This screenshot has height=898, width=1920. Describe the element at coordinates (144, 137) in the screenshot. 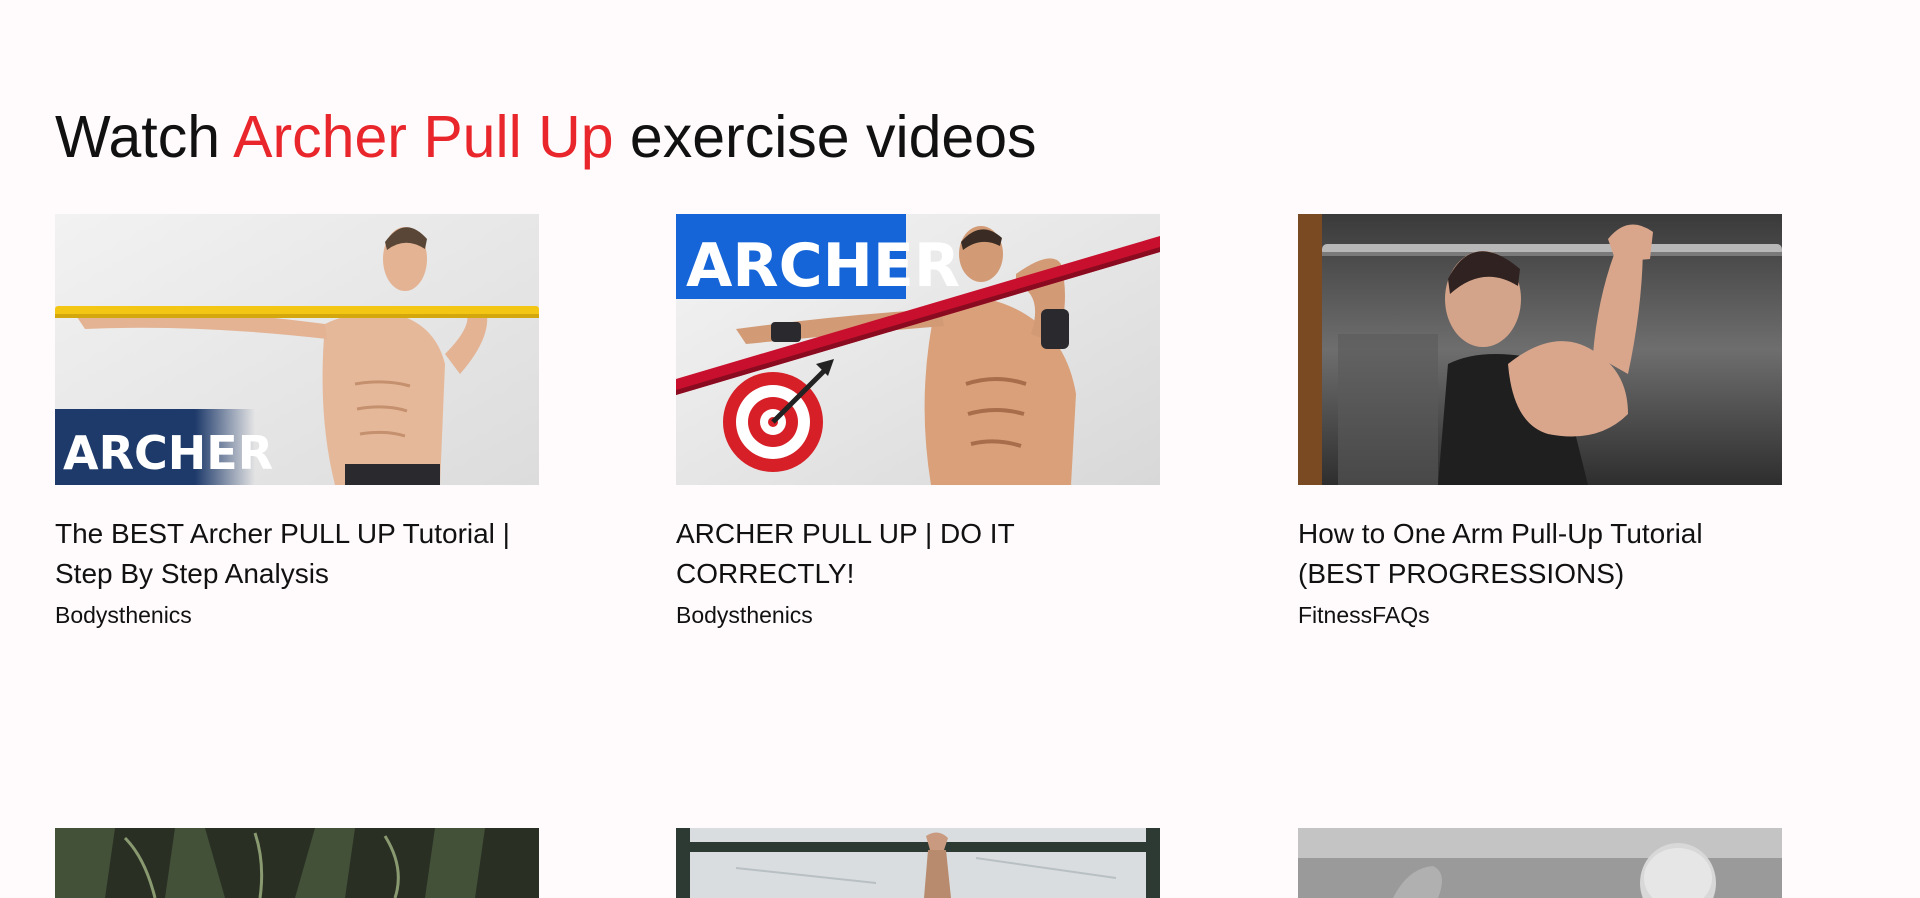

I see `heading-prefix: Watch` at that location.